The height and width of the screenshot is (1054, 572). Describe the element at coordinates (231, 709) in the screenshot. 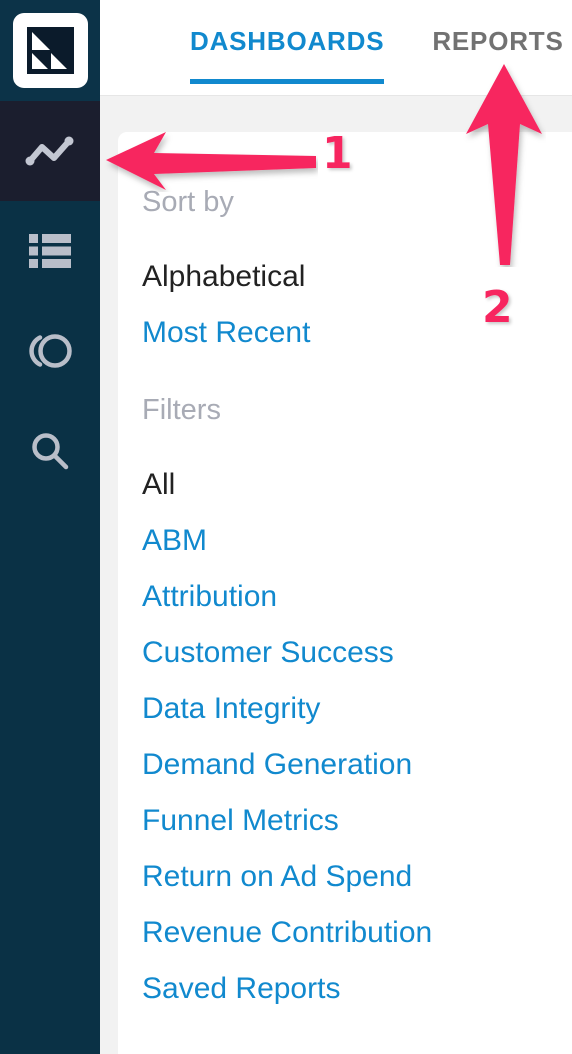

I see `filter-option-data-integrity: Data Integrity` at that location.